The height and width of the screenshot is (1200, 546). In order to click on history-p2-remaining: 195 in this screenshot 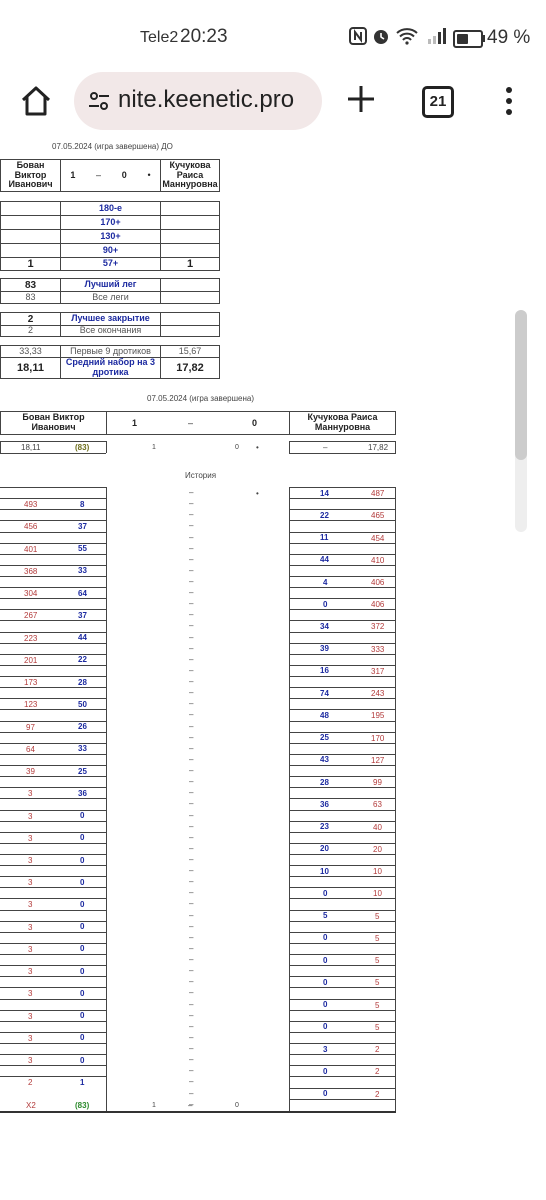, I will do `click(378, 716)`.